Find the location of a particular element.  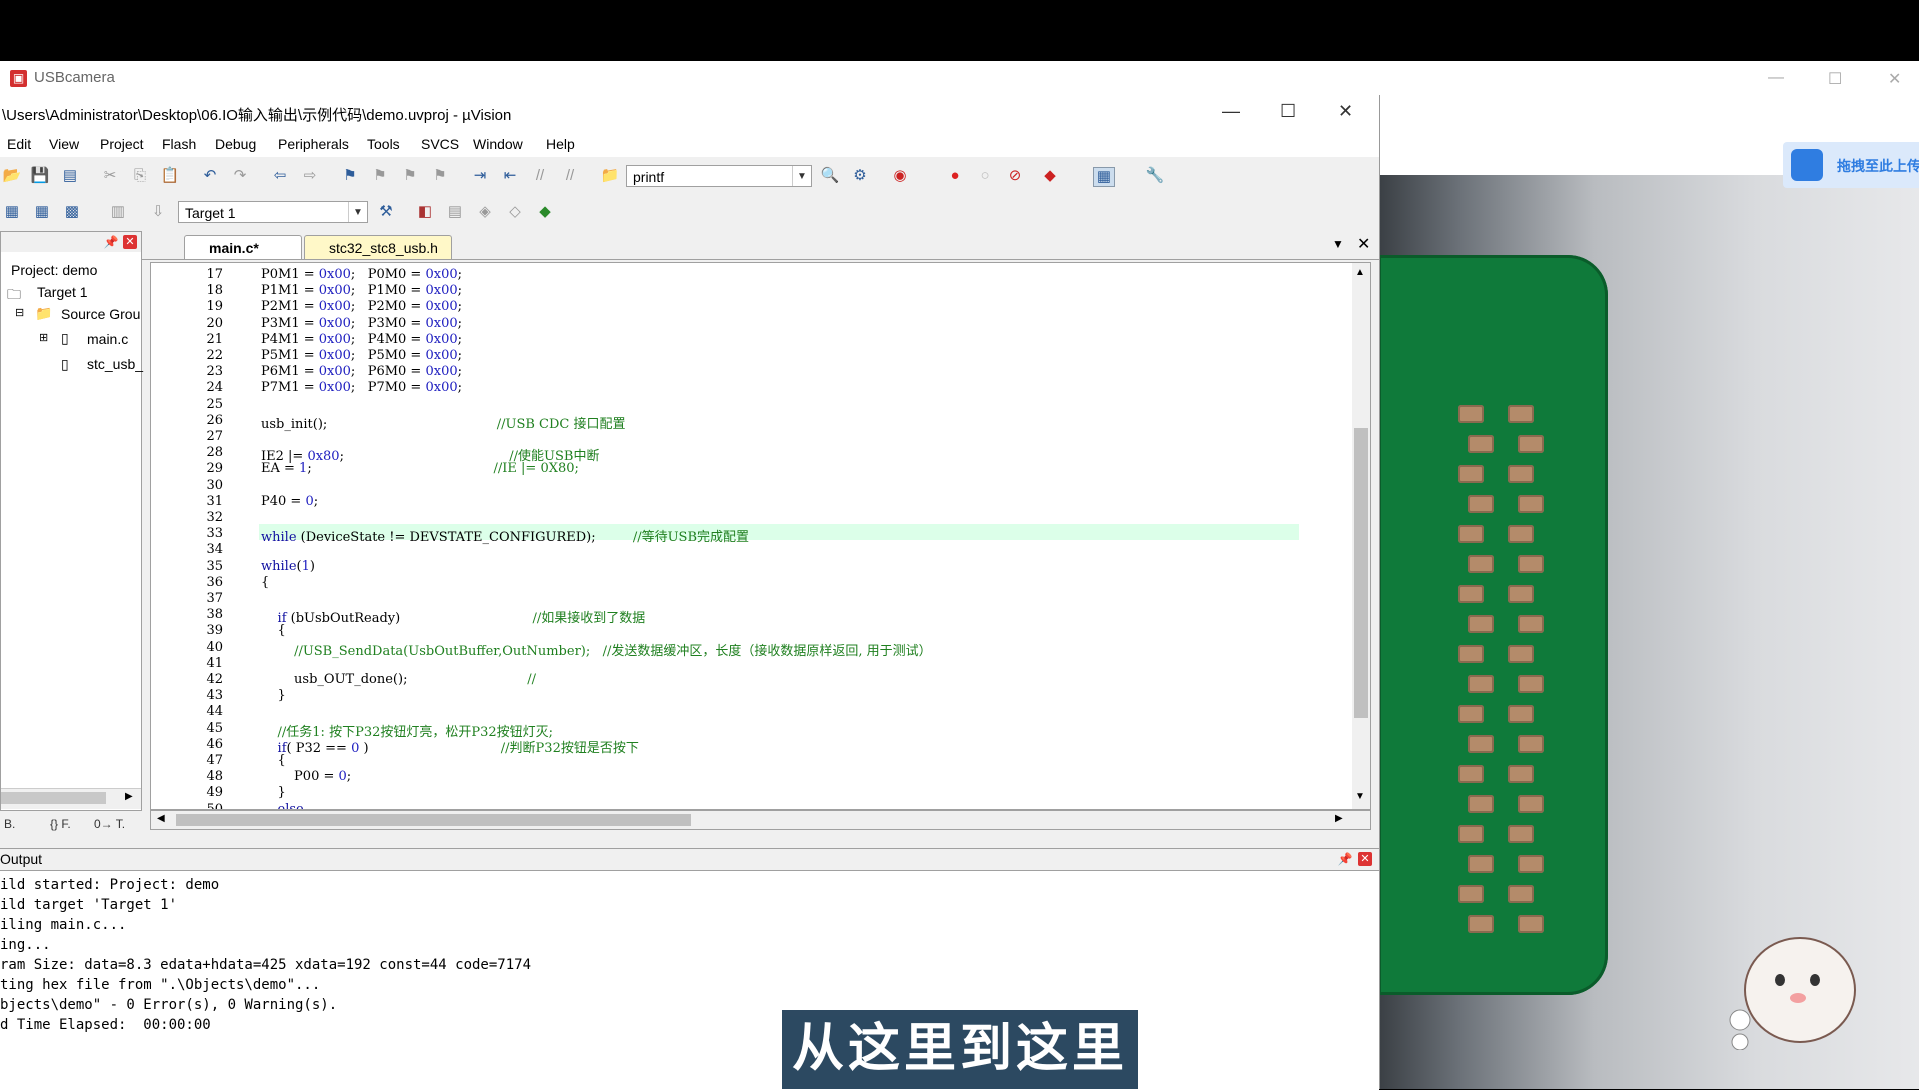

menu-peripherals: Peripherals is located at coordinates (313, 144).